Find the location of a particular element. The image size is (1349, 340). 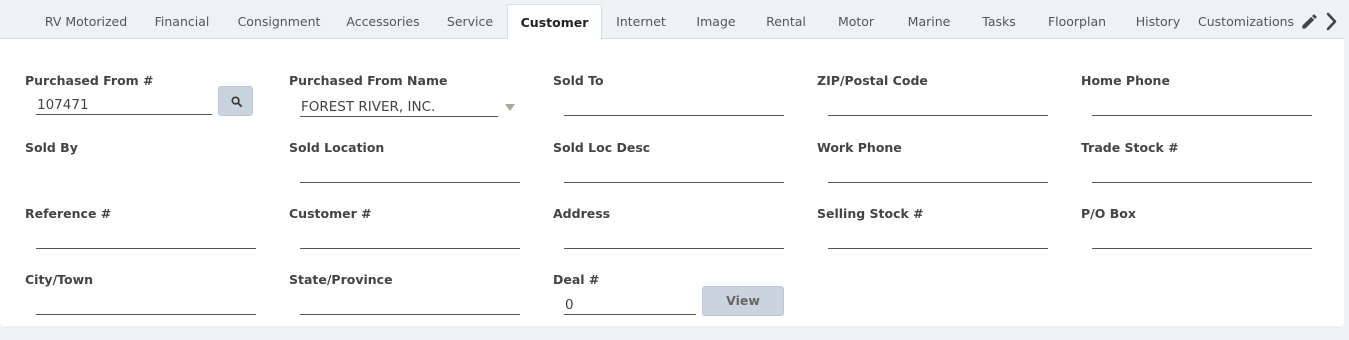

purchased-from-num-input is located at coordinates (124, 105).